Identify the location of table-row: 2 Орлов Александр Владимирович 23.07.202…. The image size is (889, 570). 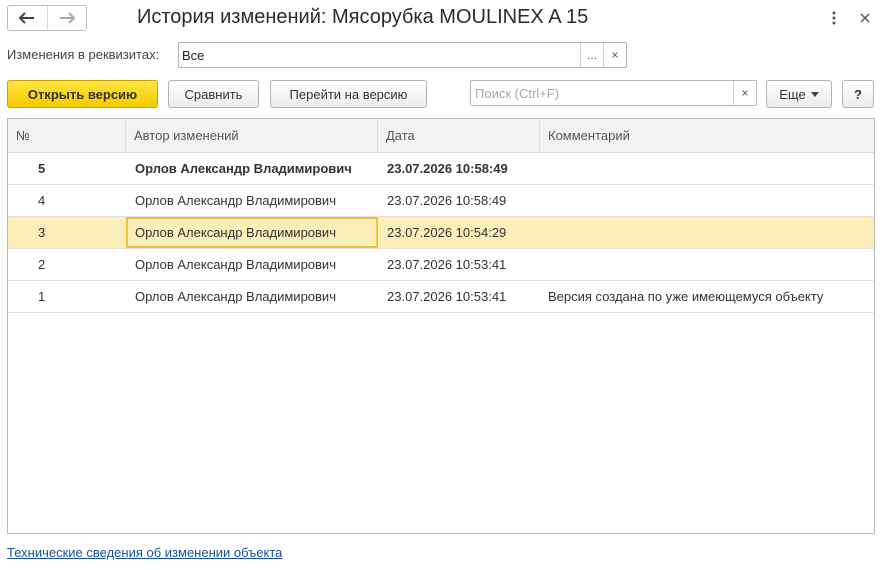
(441, 265).